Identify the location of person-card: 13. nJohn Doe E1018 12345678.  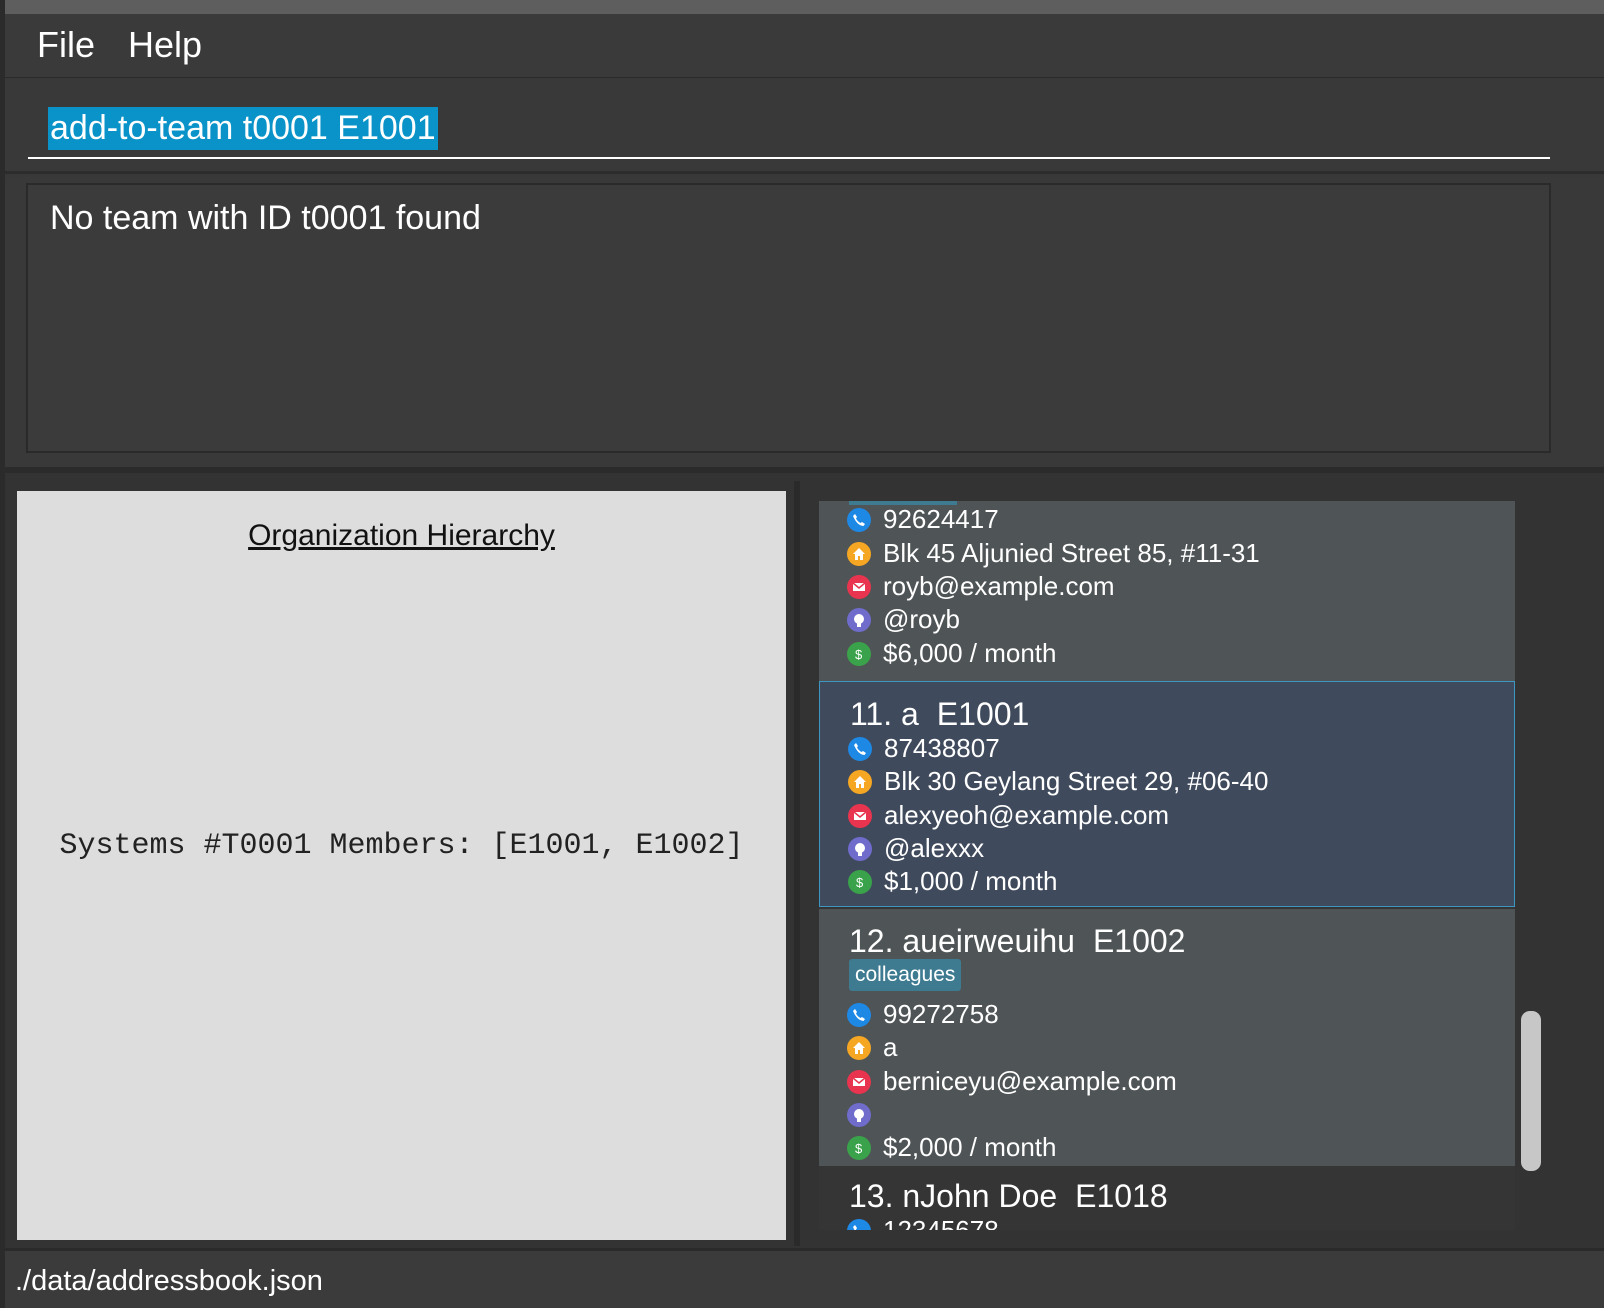
(1167, 1198).